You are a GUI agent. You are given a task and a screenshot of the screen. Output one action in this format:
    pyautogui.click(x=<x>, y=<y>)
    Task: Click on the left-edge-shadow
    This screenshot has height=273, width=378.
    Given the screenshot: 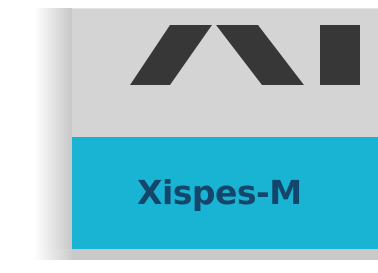 What is the action you would take?
    pyautogui.click(x=54, y=134)
    